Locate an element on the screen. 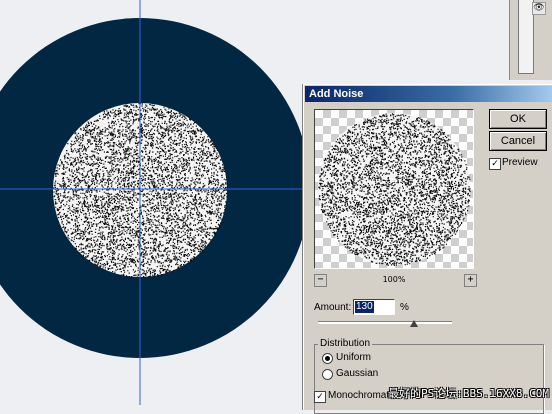 The image size is (552, 414). gaussian-label: Gaussian is located at coordinates (357, 373).